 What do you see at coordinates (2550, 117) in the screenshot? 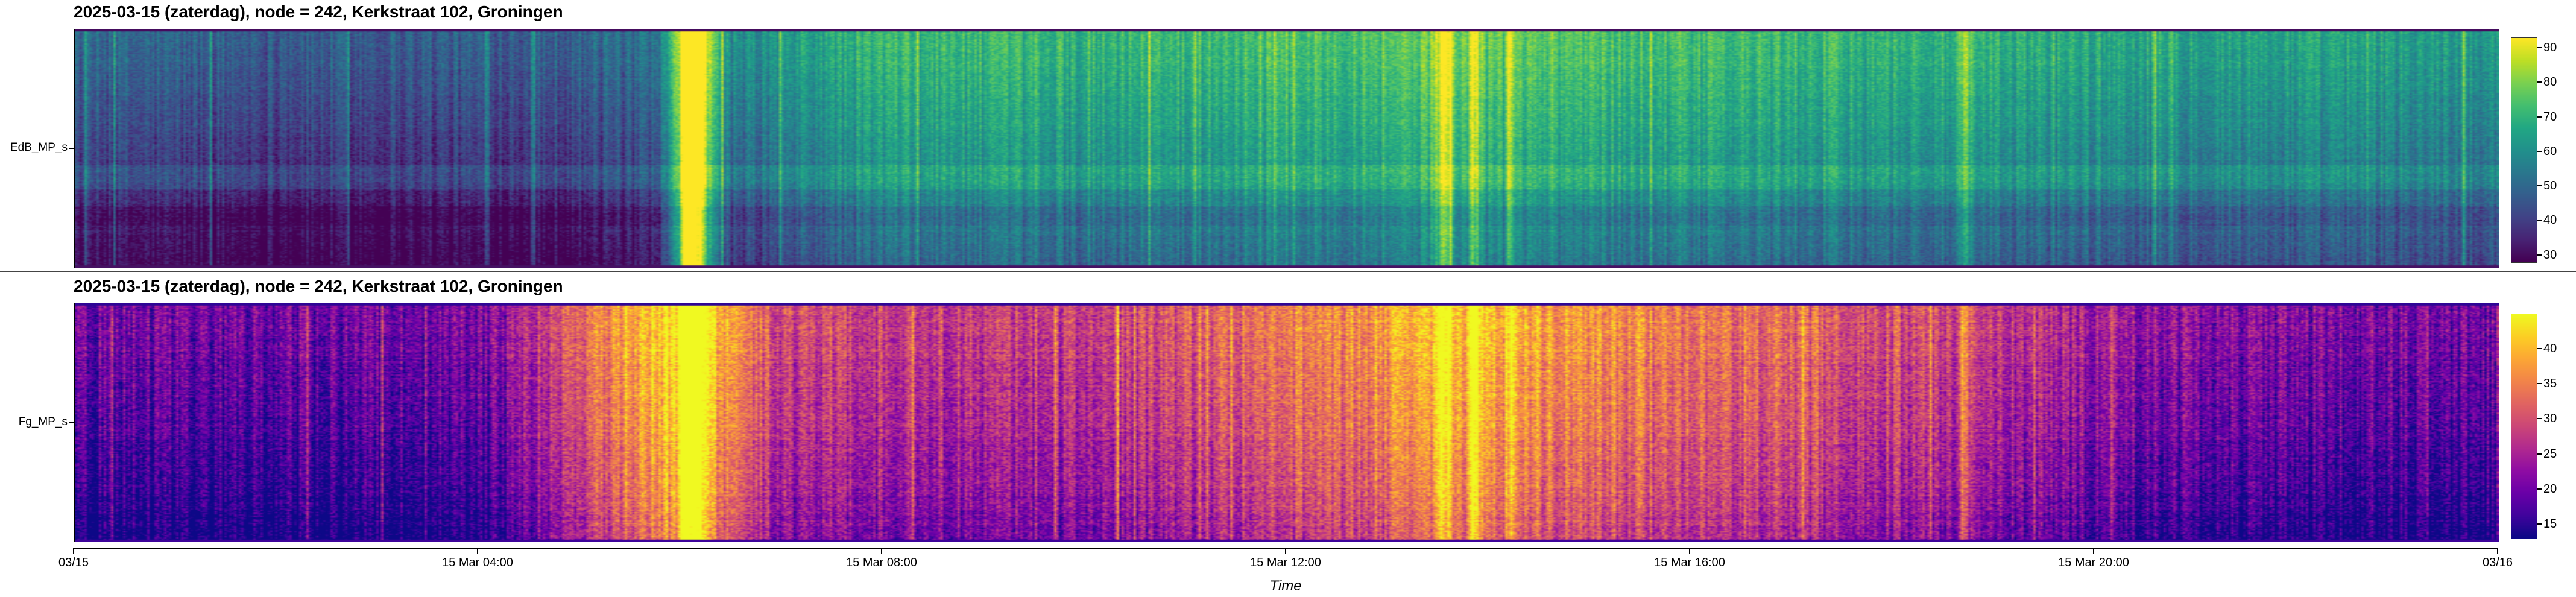
I see `colorbar-tick-label: 70` at bounding box center [2550, 117].